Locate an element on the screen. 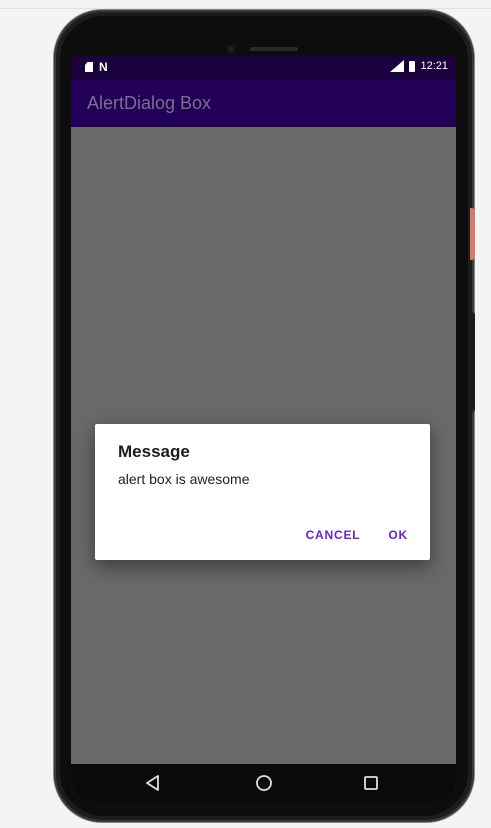  dialog-actions: CANCEL OK is located at coordinates (357, 535).